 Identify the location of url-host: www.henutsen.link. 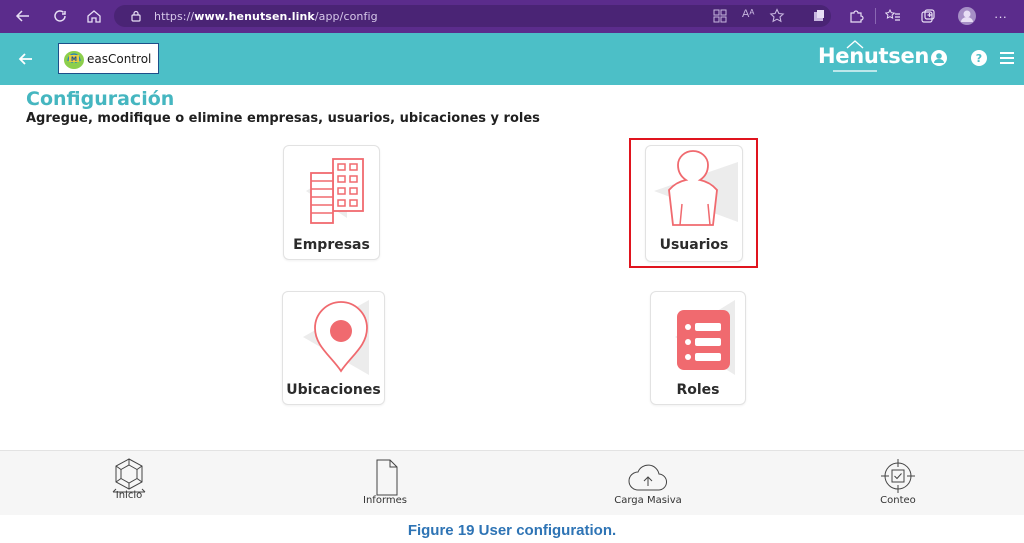
(254, 16).